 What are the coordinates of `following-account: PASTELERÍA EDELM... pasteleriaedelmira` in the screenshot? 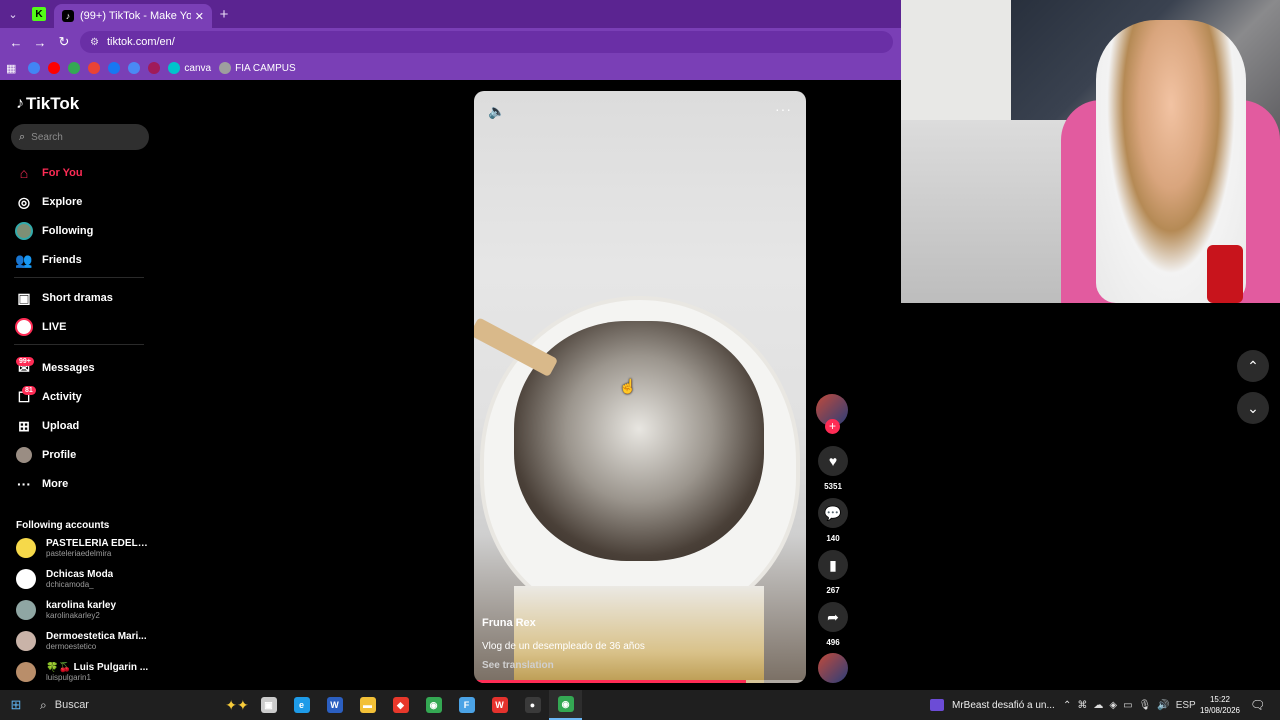 It's located at (83, 548).